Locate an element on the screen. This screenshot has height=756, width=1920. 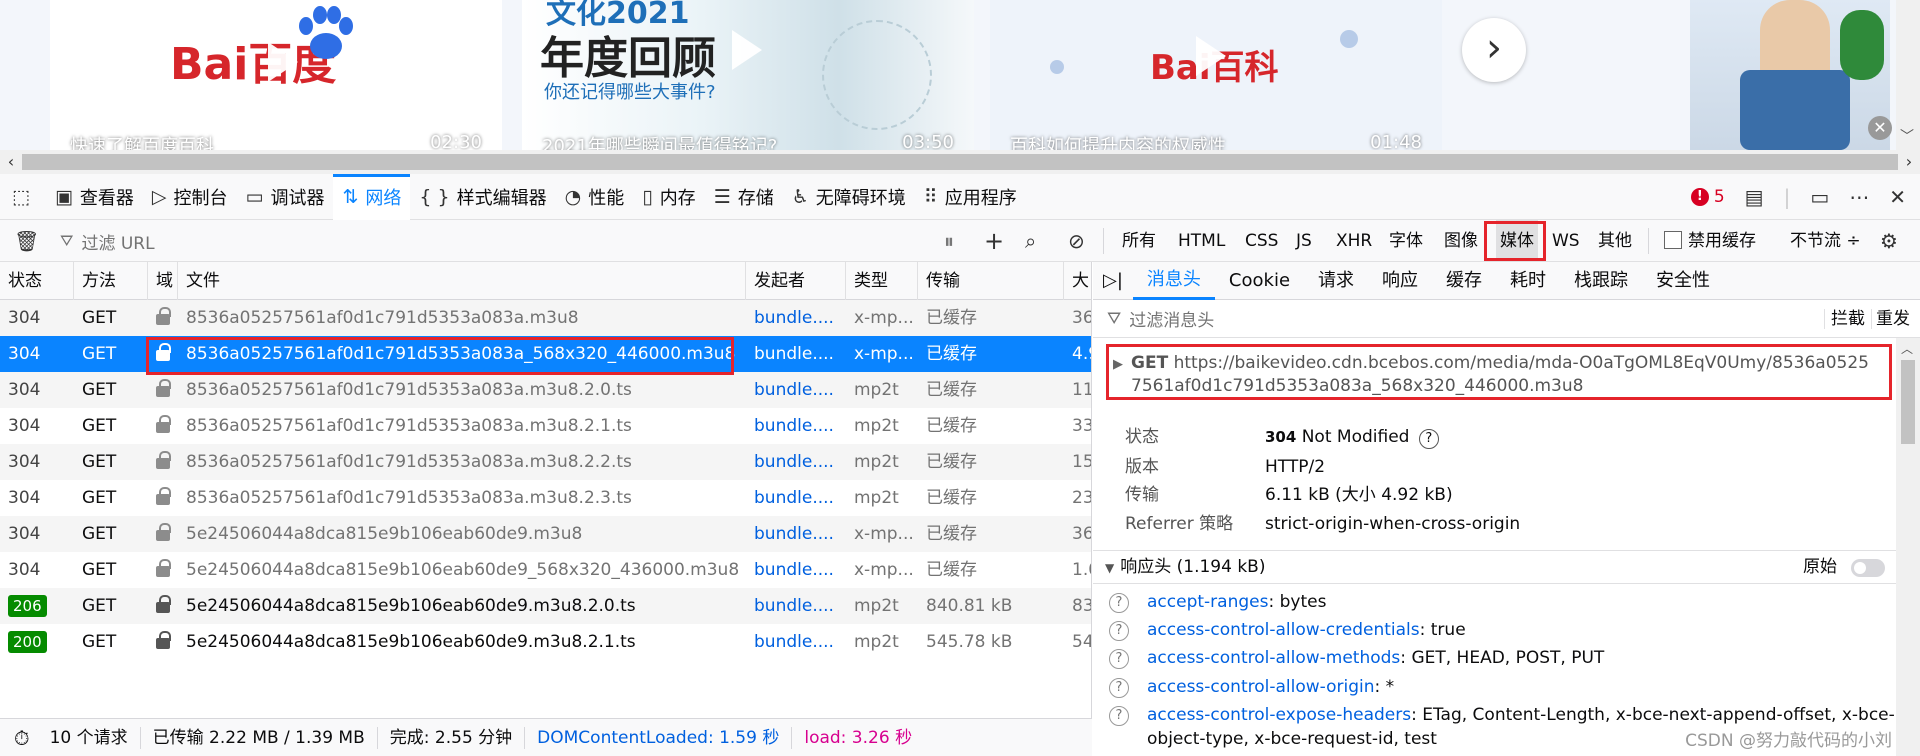
tab-request: 请求 is located at coordinates (1336, 281).